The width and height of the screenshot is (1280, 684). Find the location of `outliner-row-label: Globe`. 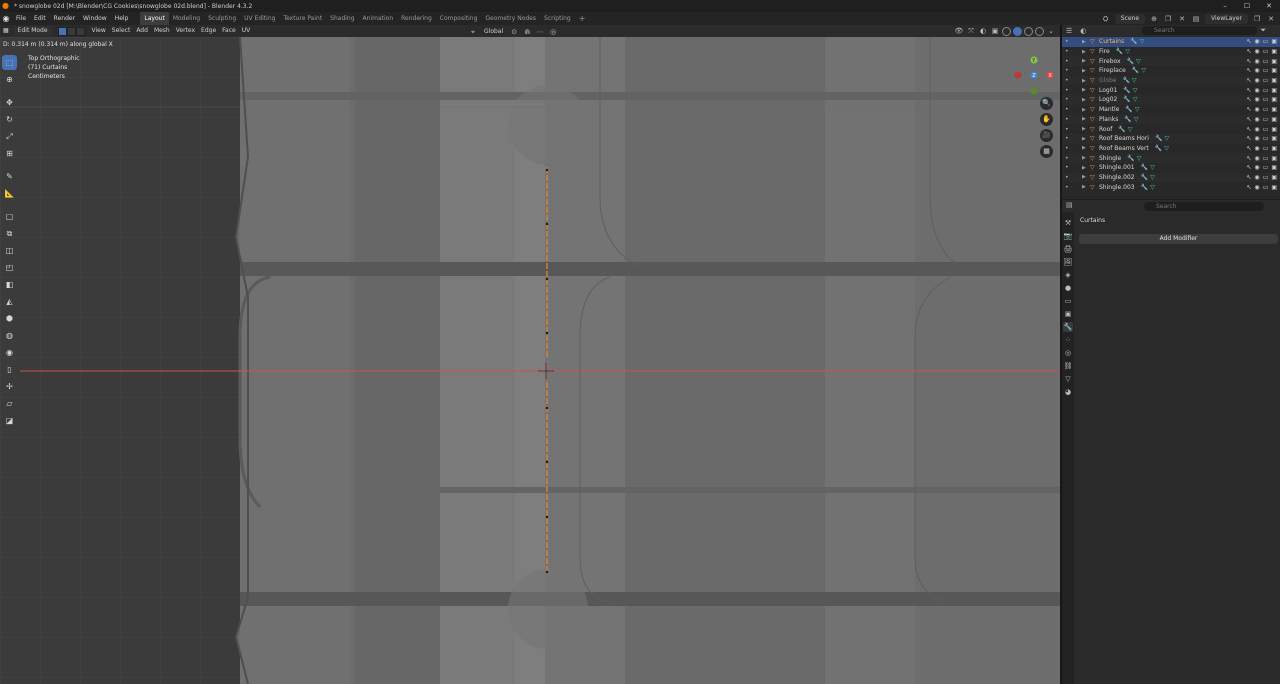

outliner-row-label: Globe is located at coordinates (1108, 80).